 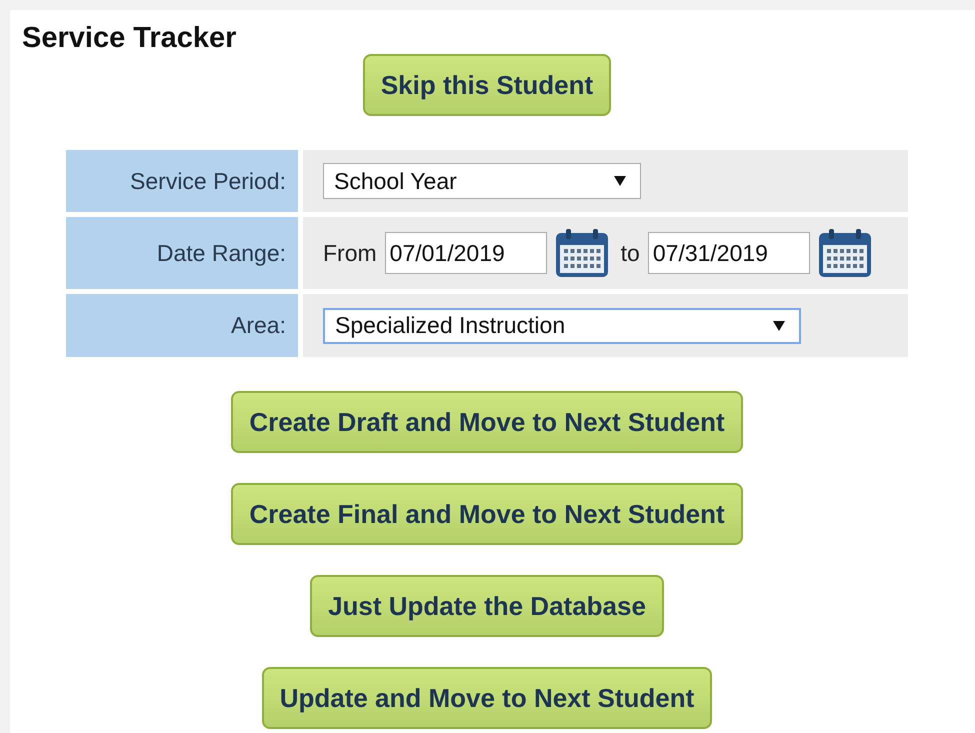 I want to click on to-label: to, so click(x=630, y=253).